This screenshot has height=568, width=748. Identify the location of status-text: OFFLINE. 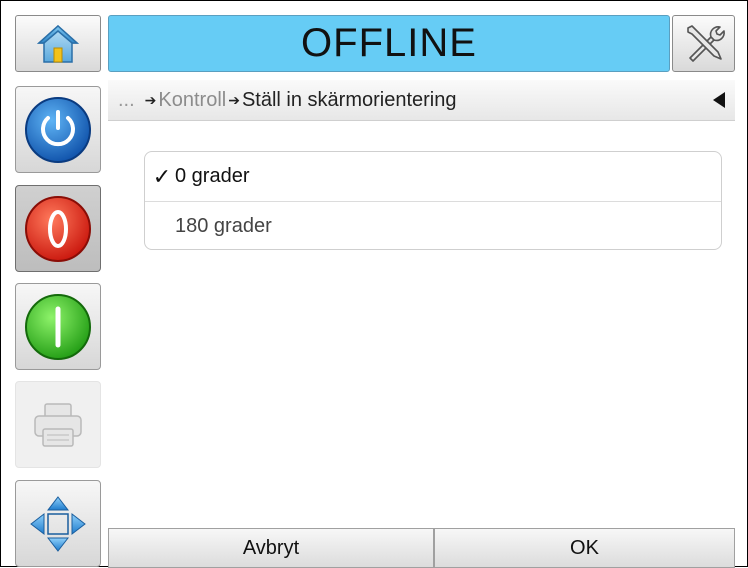
(389, 43).